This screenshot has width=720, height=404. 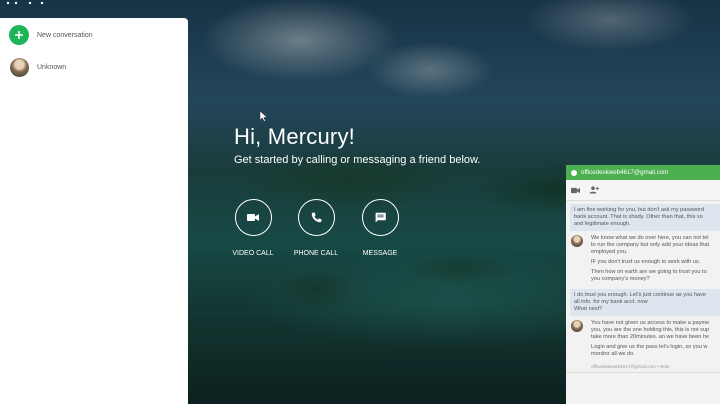 What do you see at coordinates (630, 366) in the screenshot?
I see `message-timestamp: officedeskweb4617@gmail.com • Now` at bounding box center [630, 366].